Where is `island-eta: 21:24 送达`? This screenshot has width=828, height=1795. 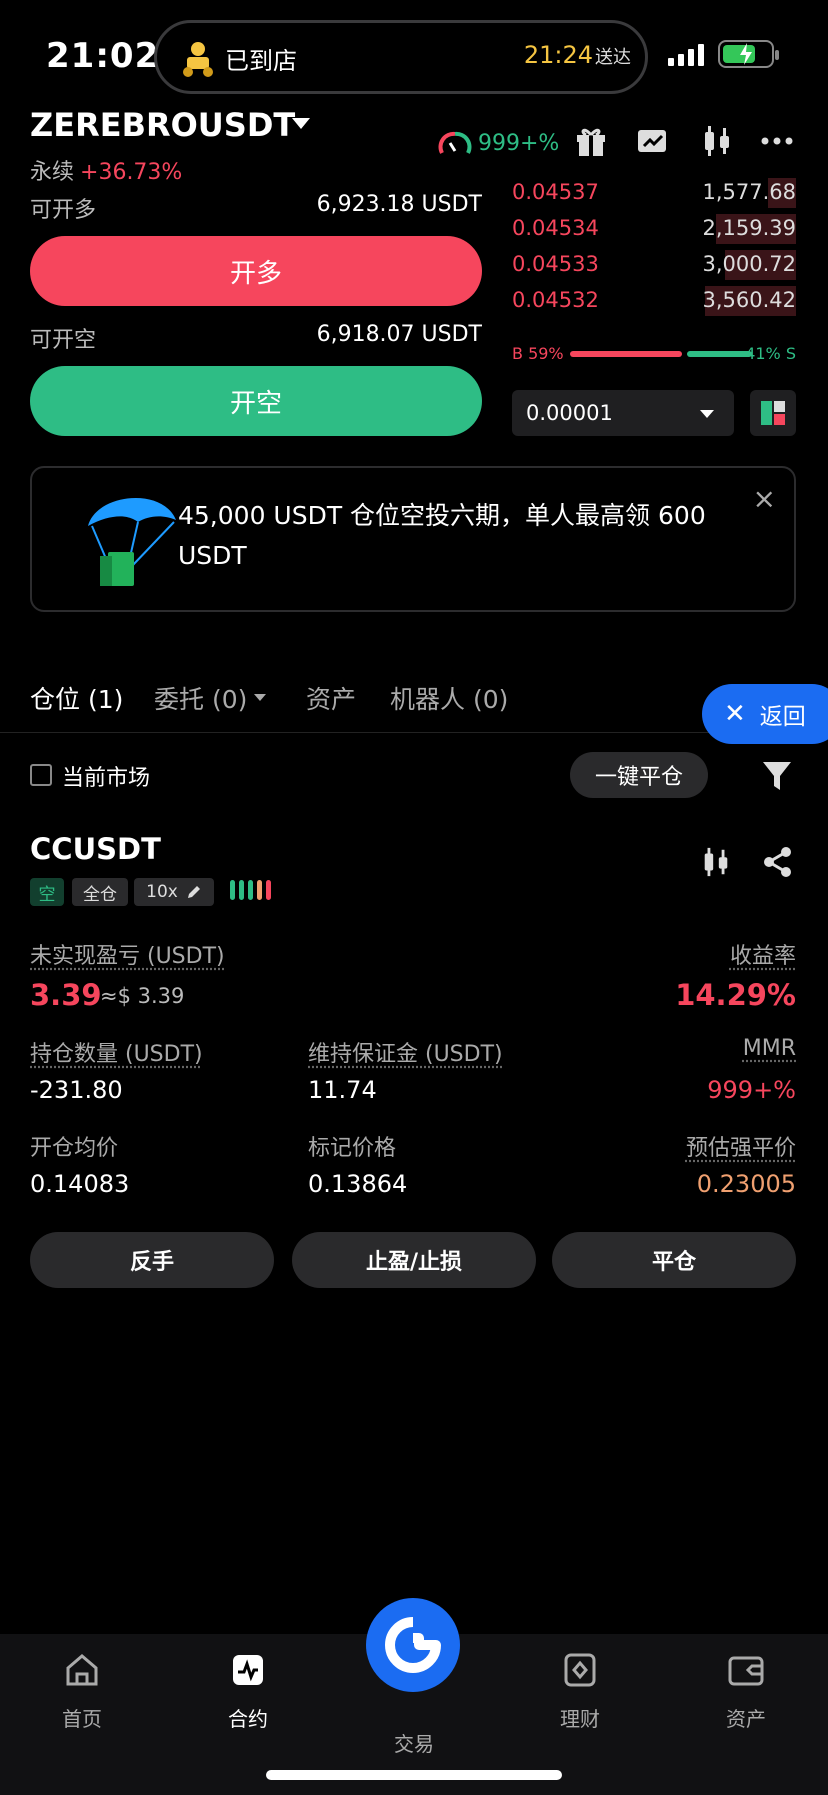
island-eta: 21:24 送达 is located at coordinates (577, 55).